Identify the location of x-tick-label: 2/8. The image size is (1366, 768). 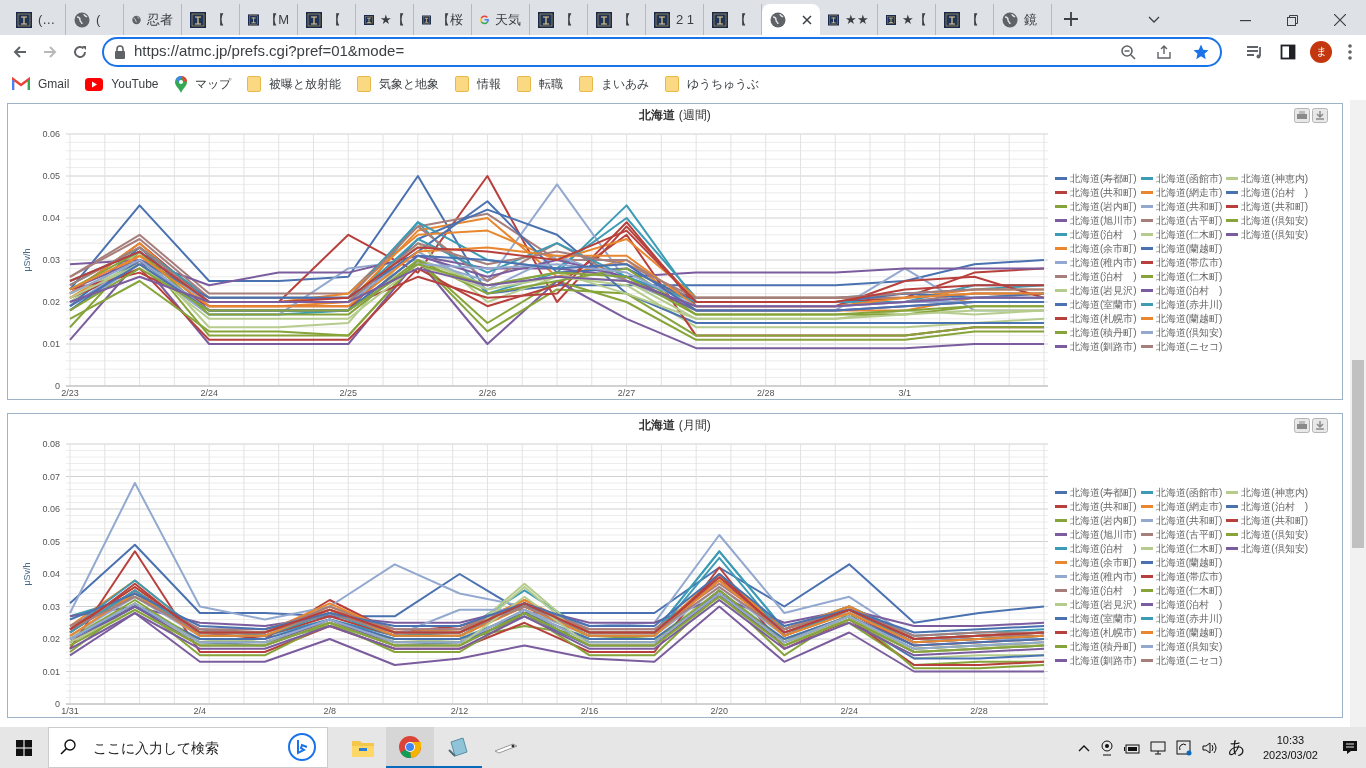
(329, 711).